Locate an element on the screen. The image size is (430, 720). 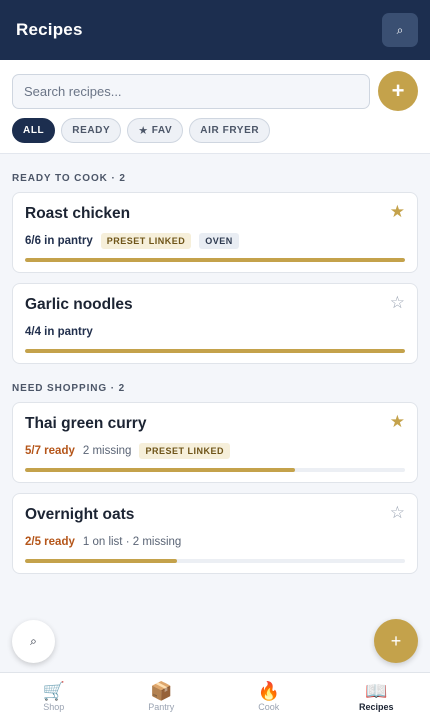
tab-pantry: 📦 Pantry is located at coordinates (162, 696).